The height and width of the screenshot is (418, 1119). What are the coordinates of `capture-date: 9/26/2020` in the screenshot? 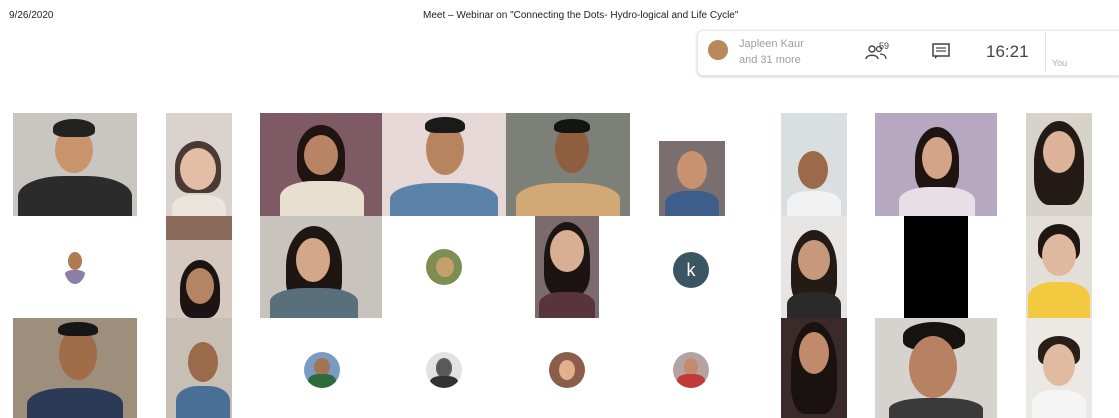 It's located at (31, 15).